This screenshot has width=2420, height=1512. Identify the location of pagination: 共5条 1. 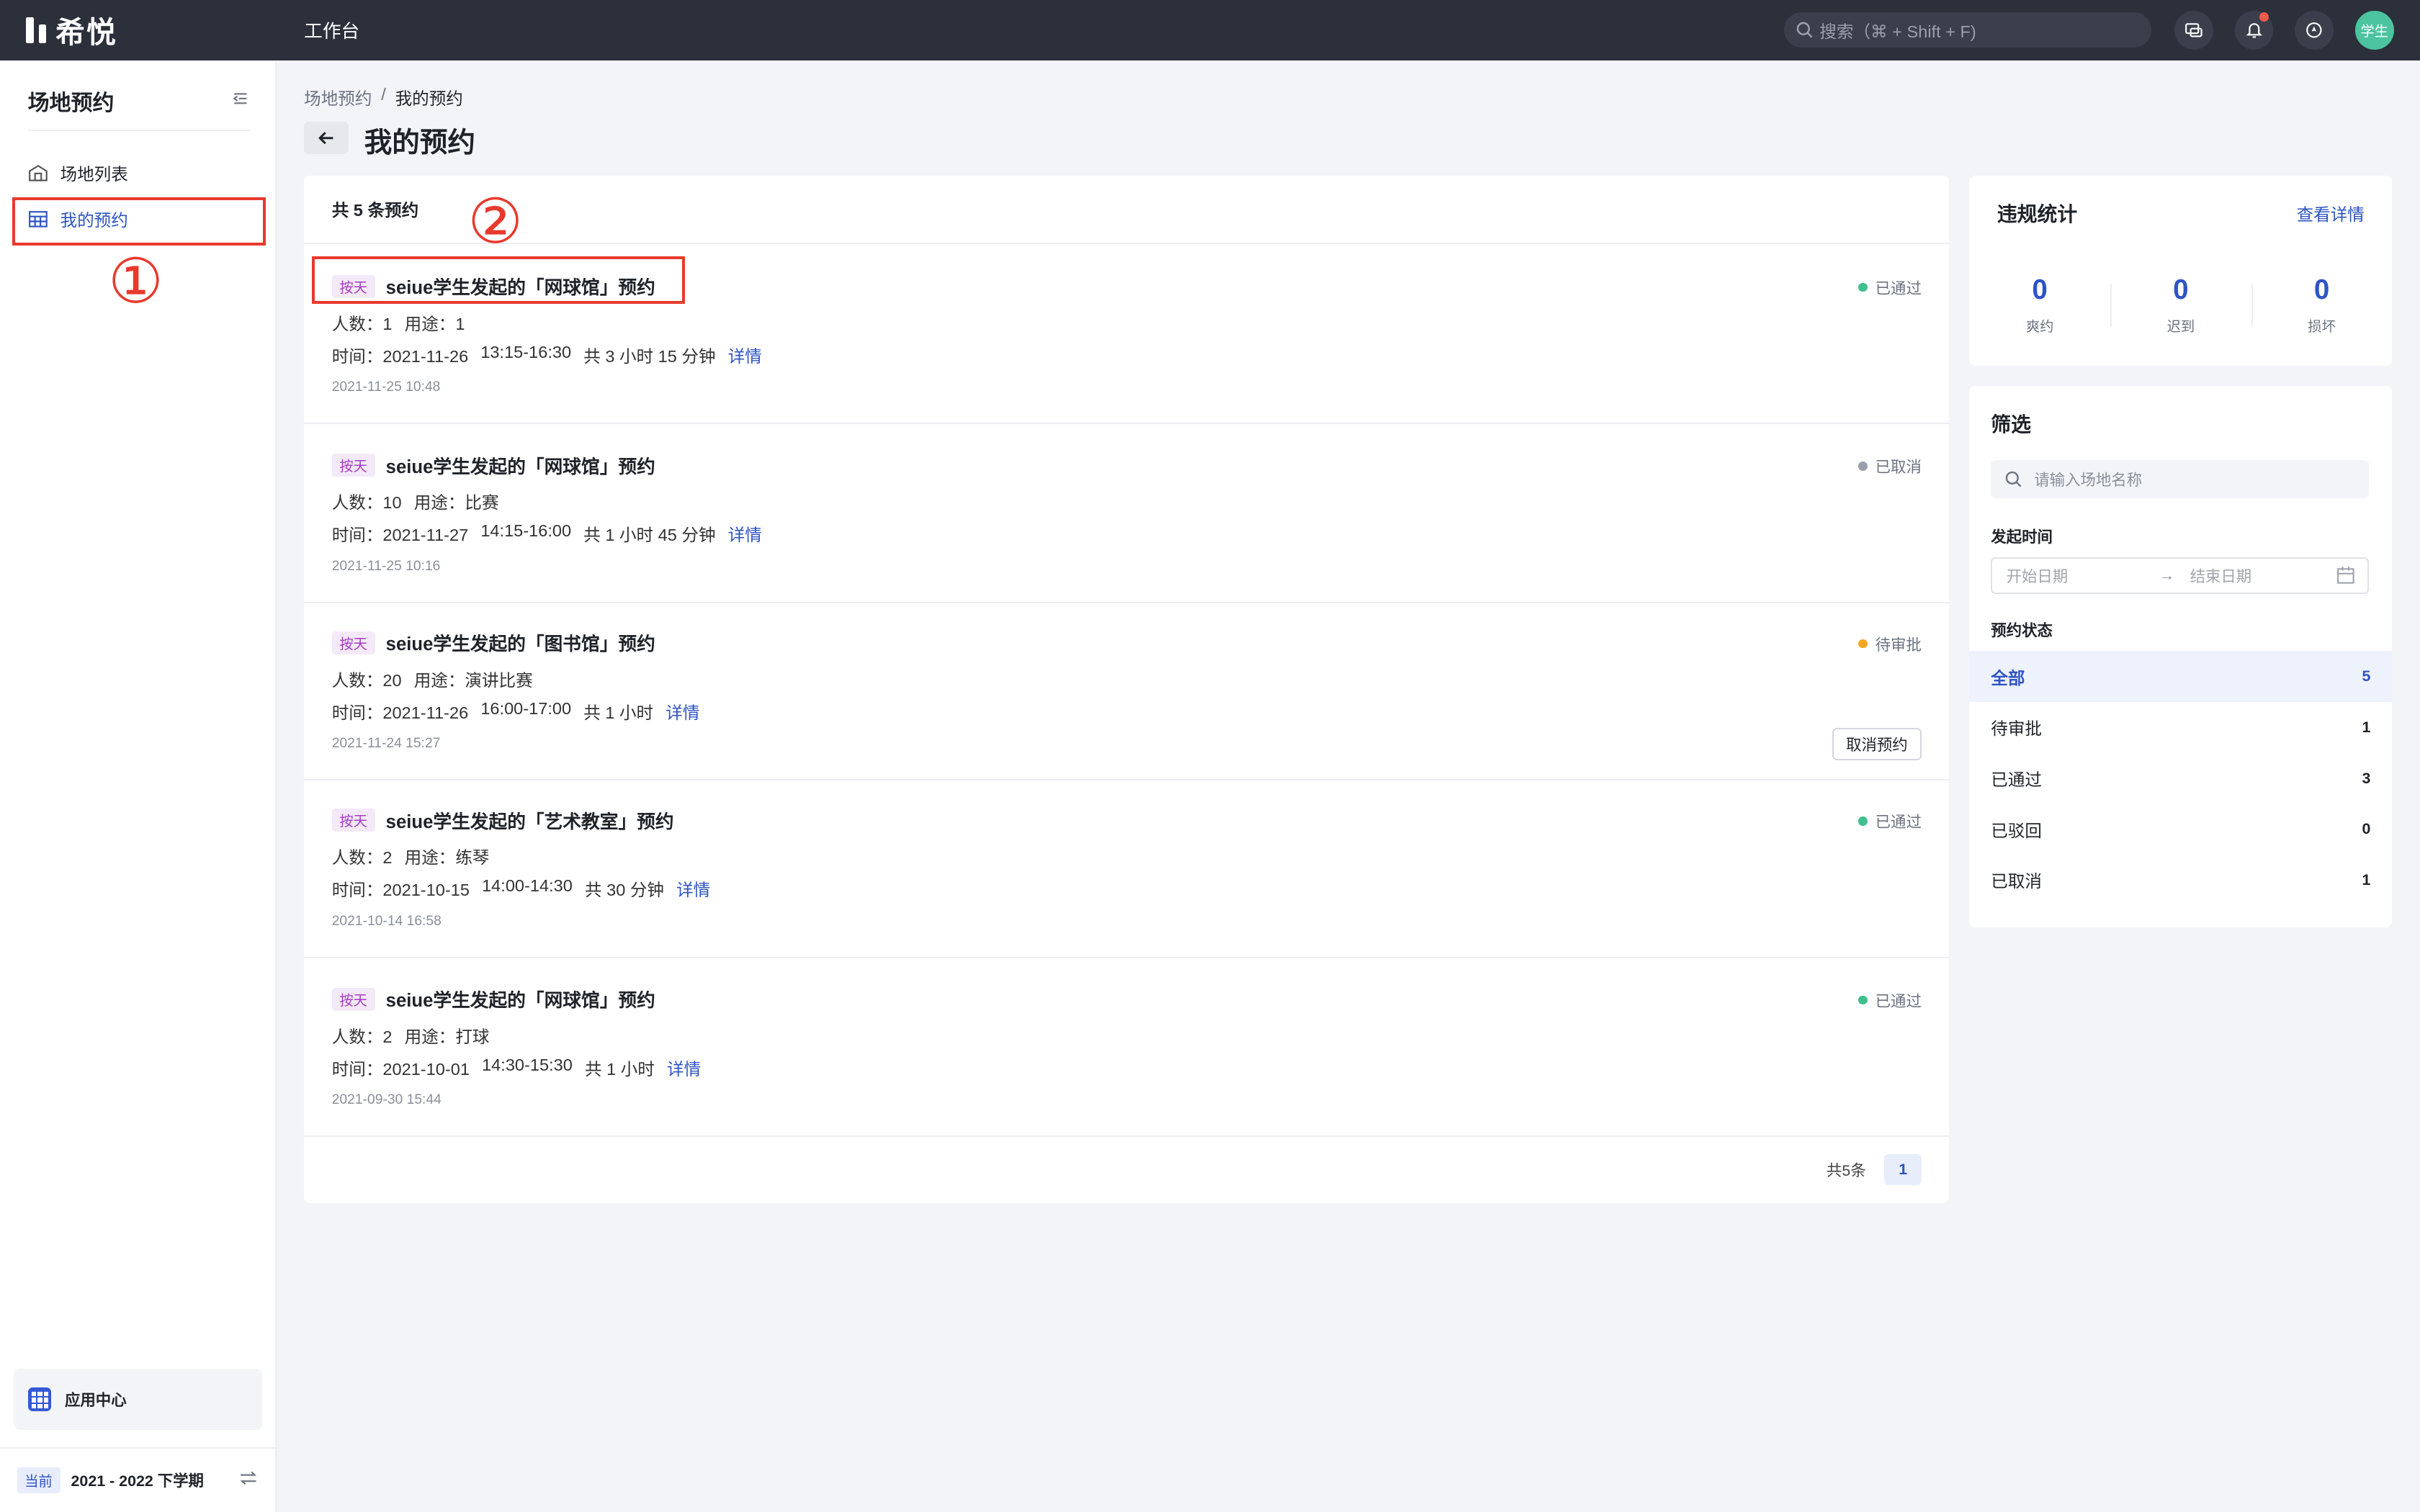
(1874, 1169).